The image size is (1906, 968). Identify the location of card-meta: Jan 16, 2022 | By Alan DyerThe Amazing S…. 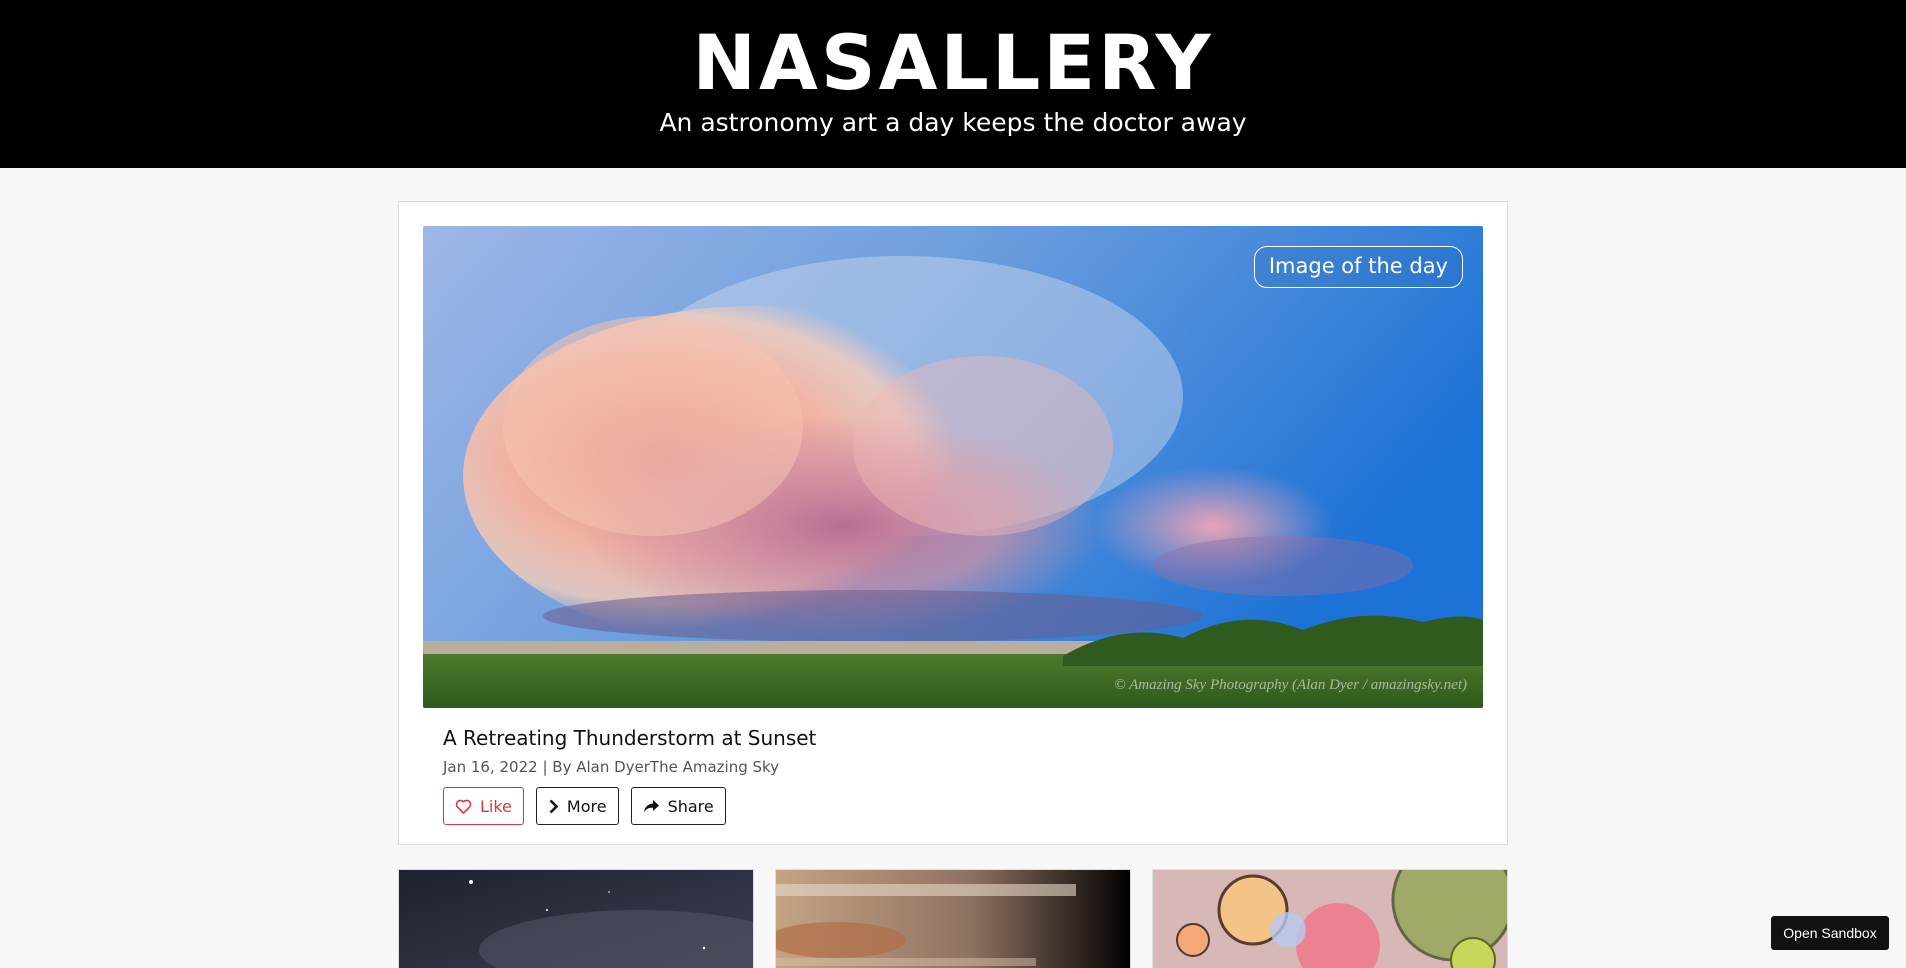
(611, 767).